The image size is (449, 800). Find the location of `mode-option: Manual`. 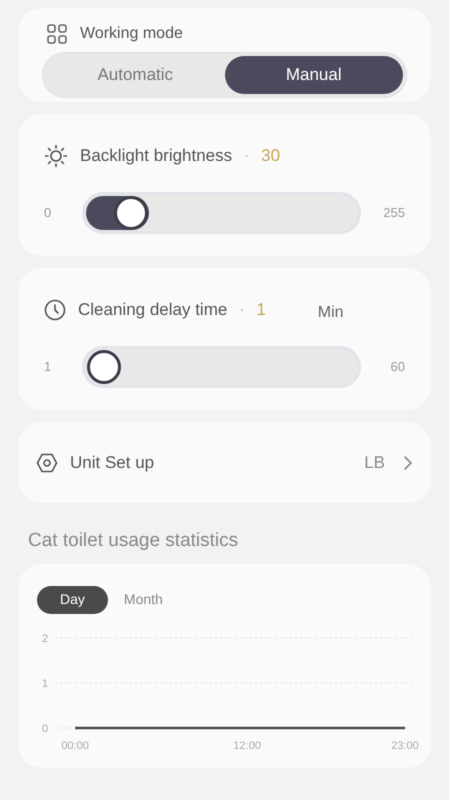

mode-option: Manual is located at coordinates (313, 75).